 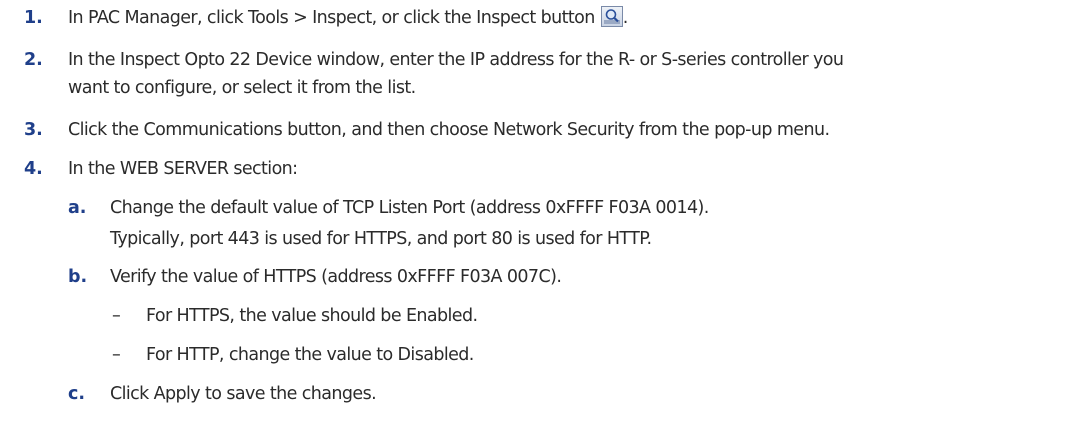 I want to click on substep-b-bullet-2: For HTTP, change the value to Disabled., so click(x=310, y=355).